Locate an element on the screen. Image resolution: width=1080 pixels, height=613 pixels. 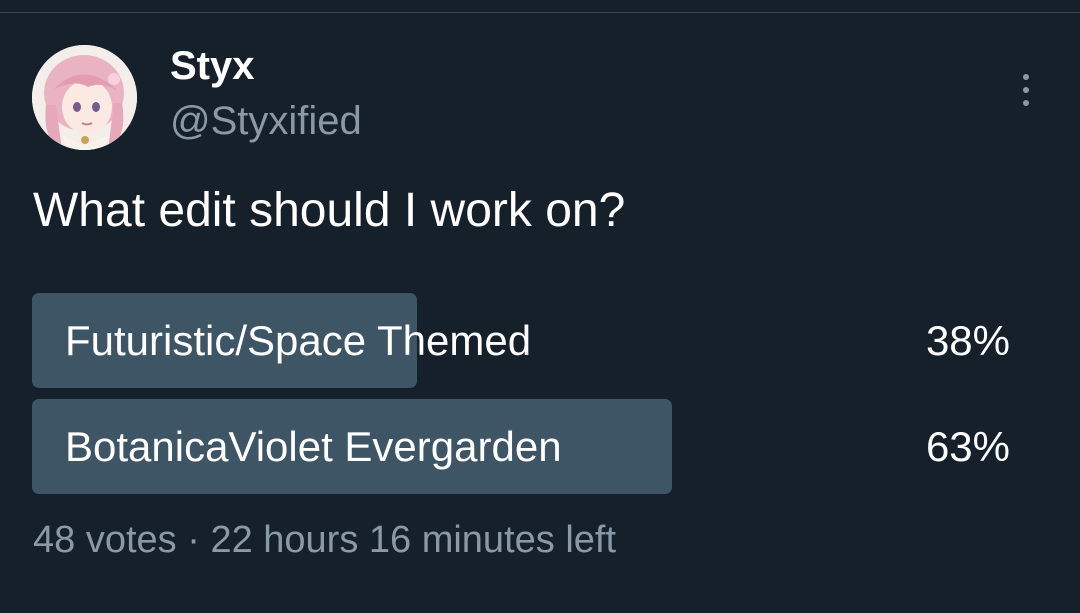
user-handle: @Styxified is located at coordinates (266, 121).